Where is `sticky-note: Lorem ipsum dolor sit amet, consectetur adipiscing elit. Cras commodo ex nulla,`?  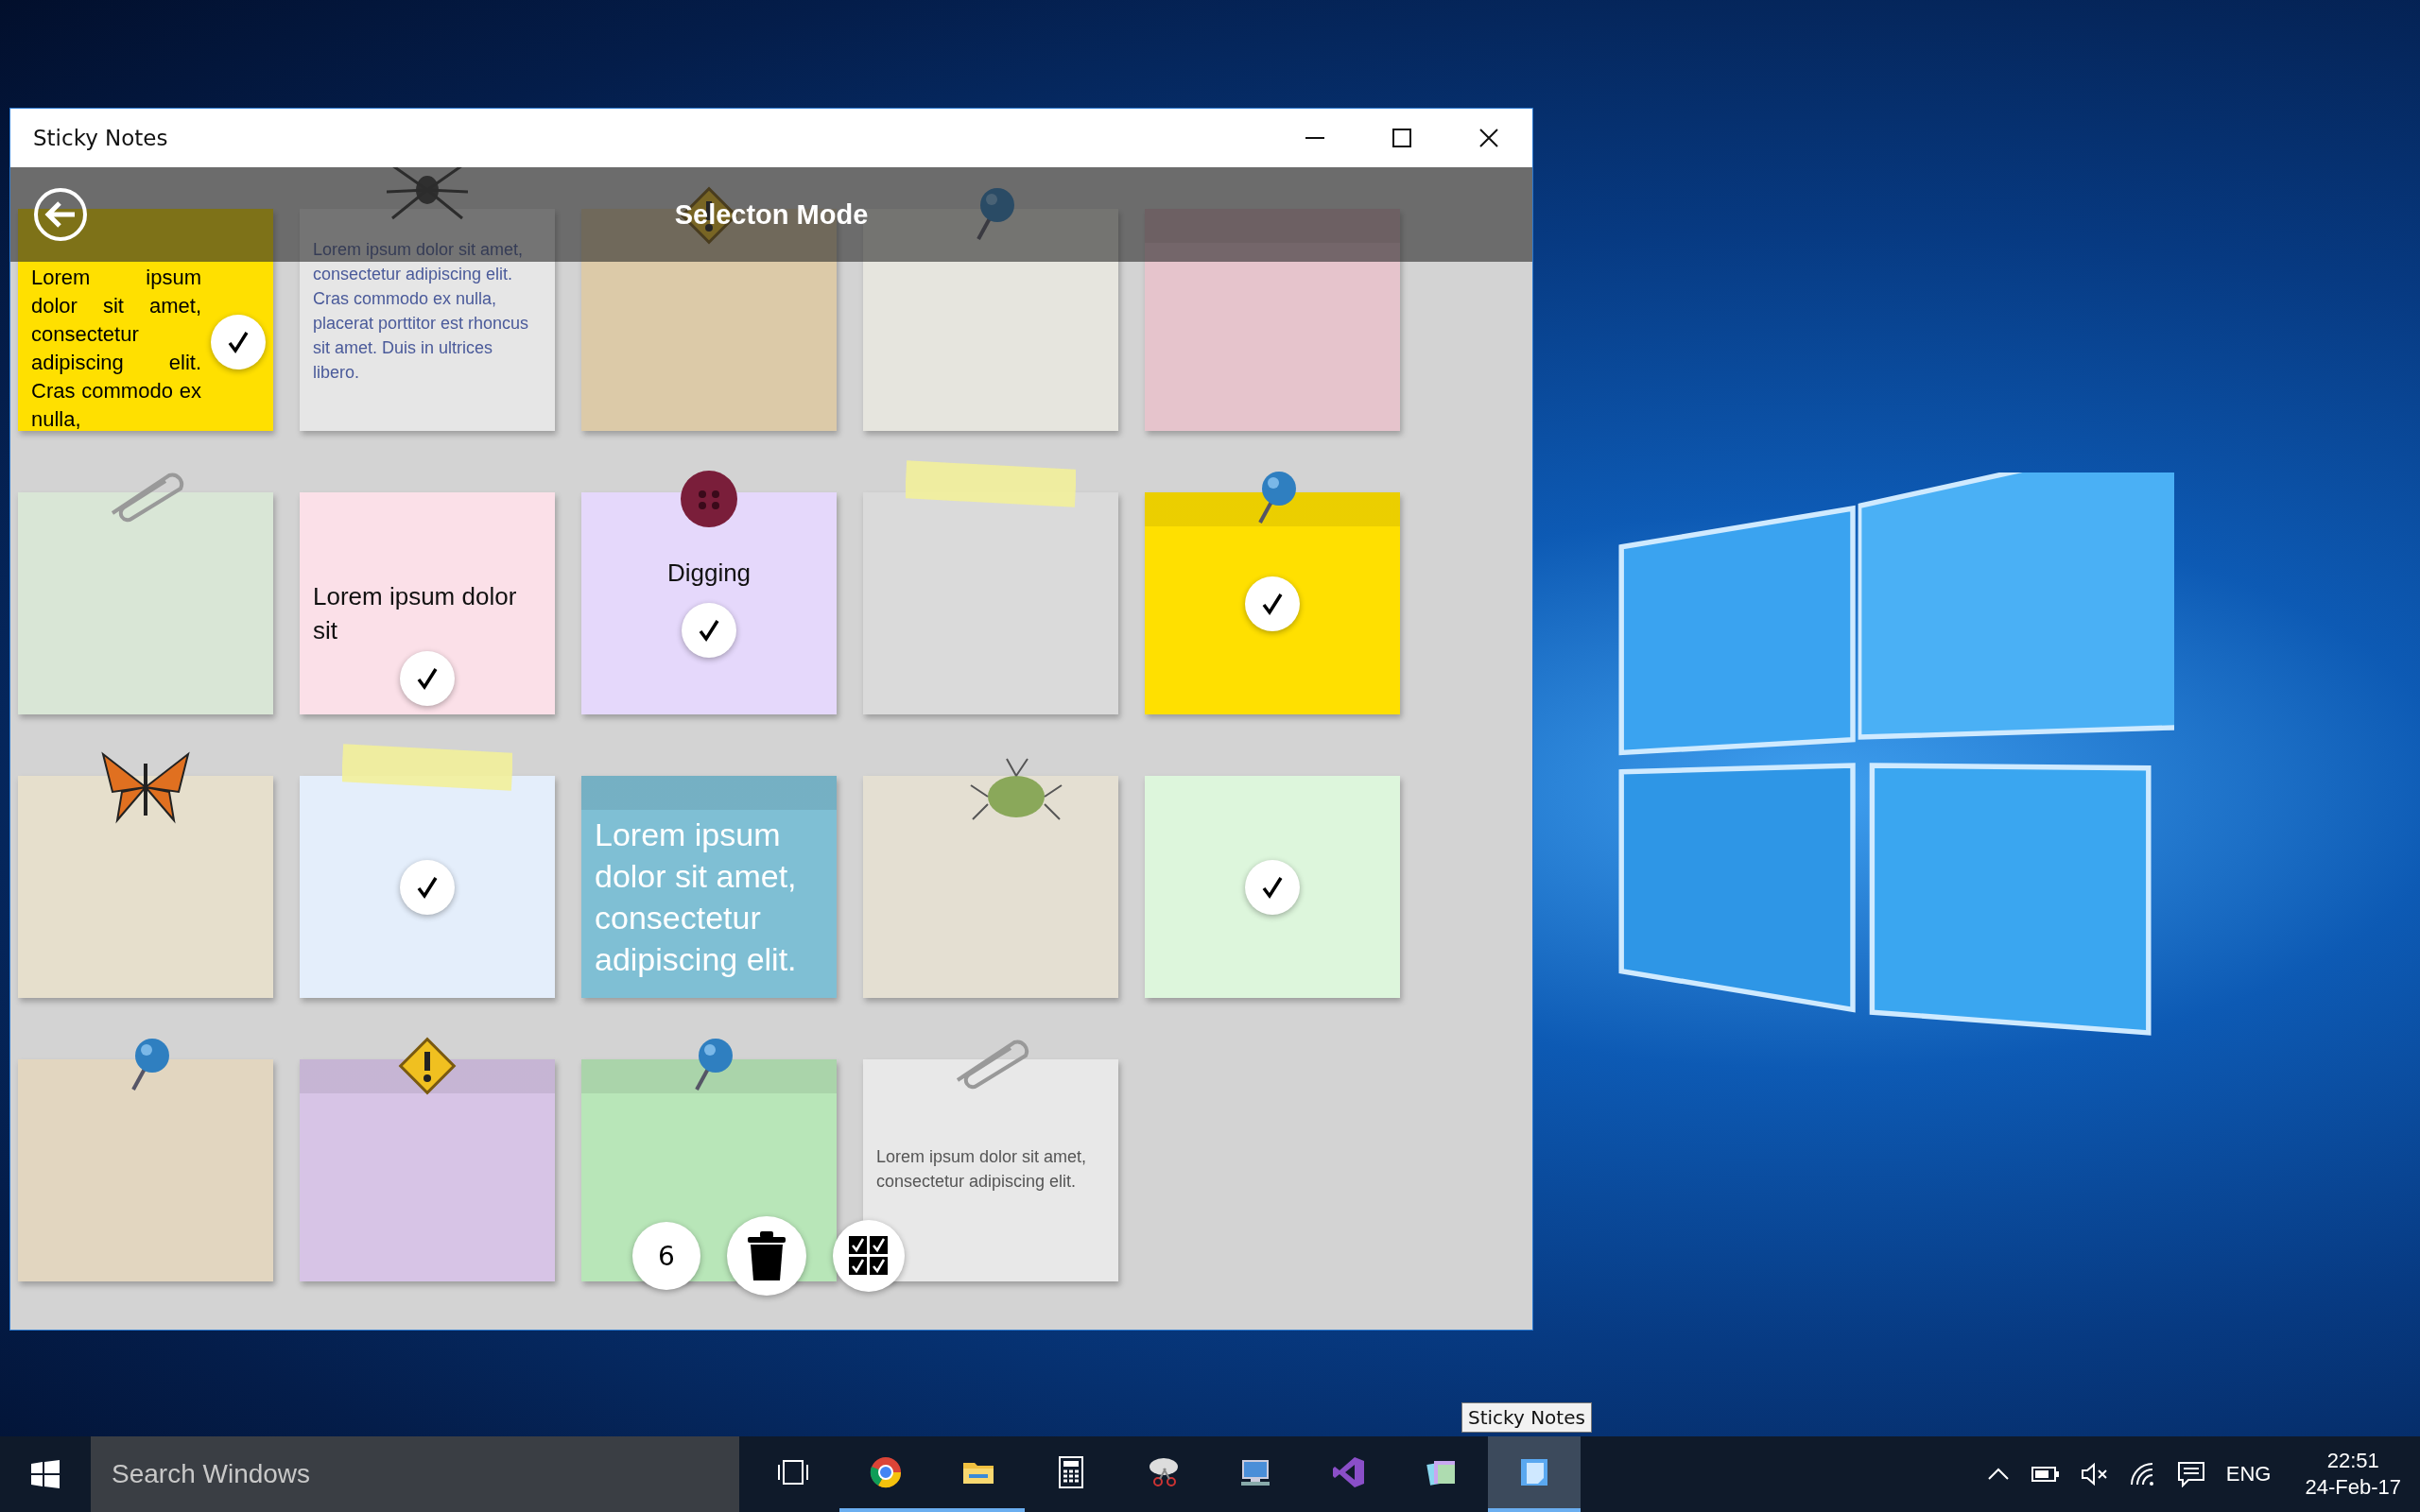
sticky-note: Lorem ipsum dolor sit amet, consectetur adipiscing elit. Cras commodo ex nulla, is located at coordinates (145, 320).